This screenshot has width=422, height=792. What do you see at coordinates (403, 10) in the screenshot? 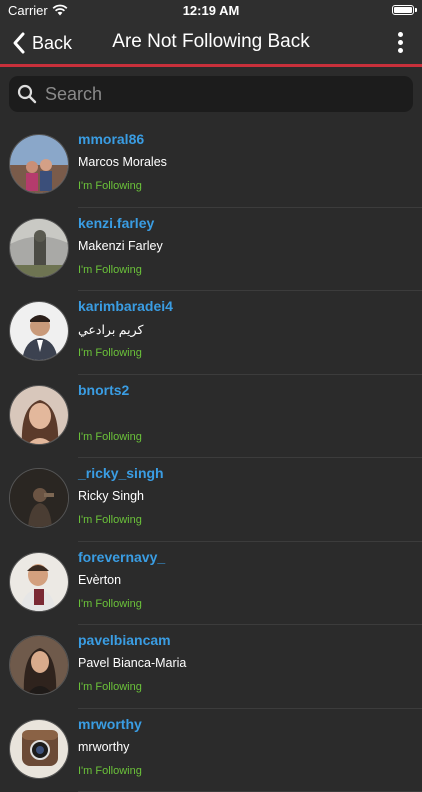
I see `battery-icon` at bounding box center [403, 10].